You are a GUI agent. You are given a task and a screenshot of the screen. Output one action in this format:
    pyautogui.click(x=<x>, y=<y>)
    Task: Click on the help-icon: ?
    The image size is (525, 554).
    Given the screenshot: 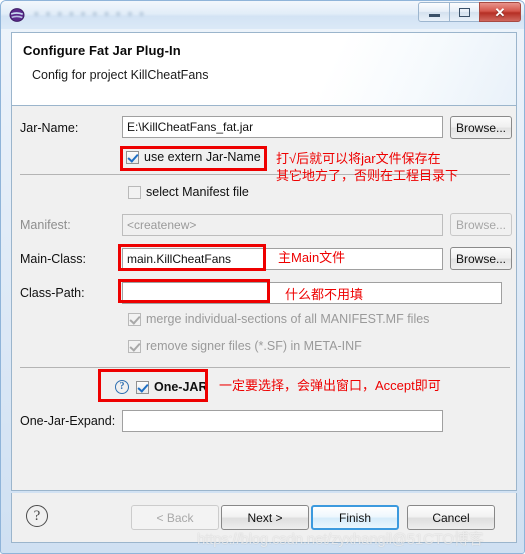 What is the action you would take?
    pyautogui.click(x=122, y=387)
    